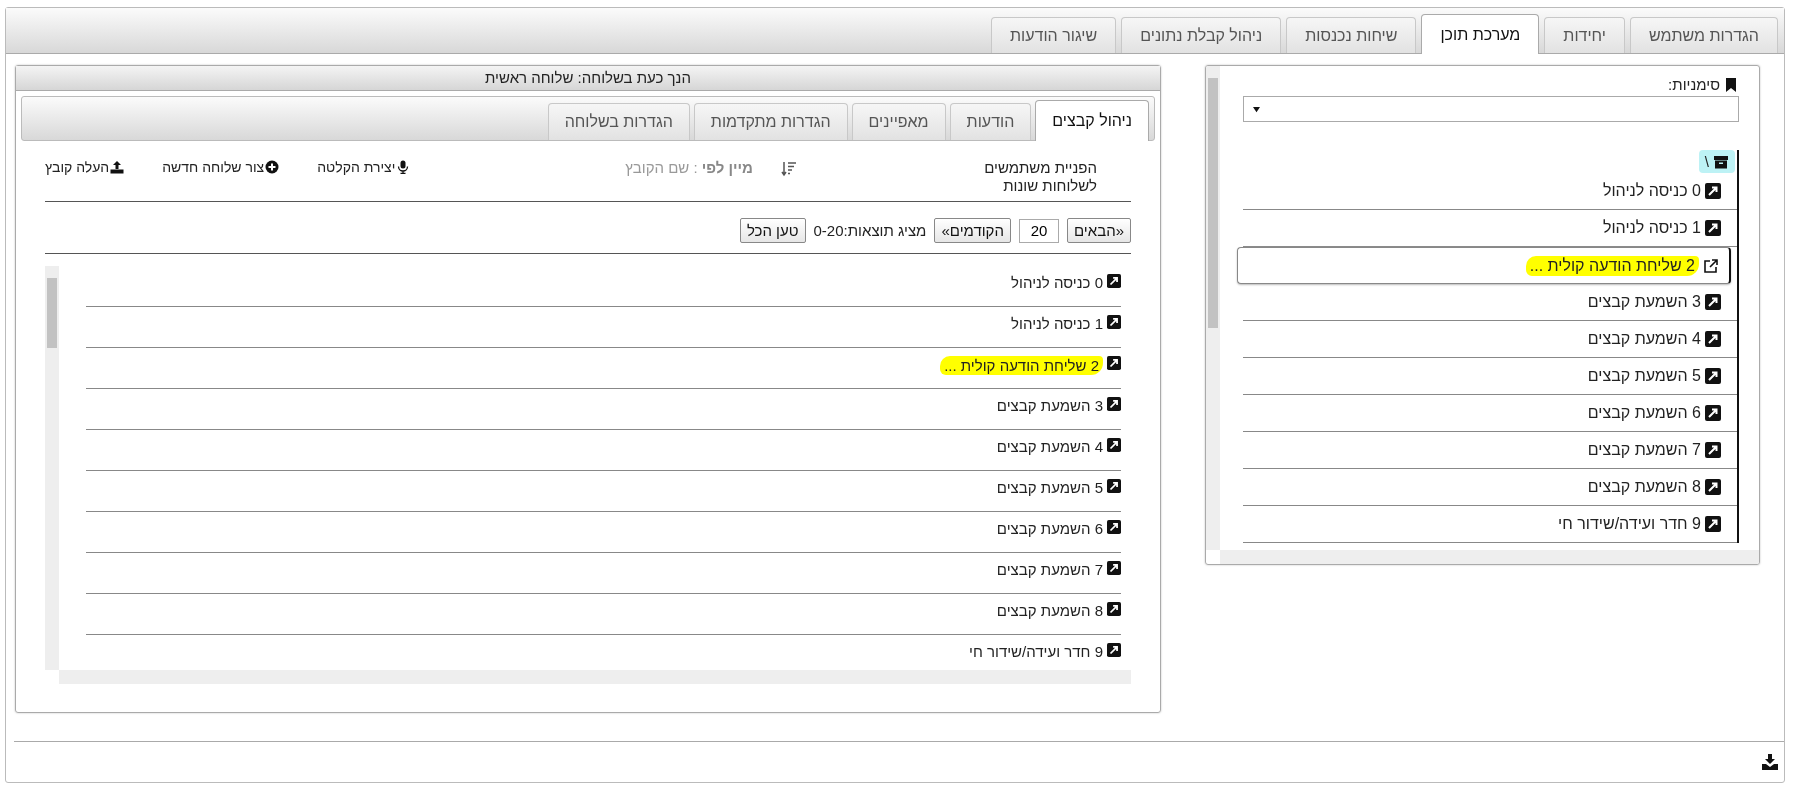 This screenshot has width=1795, height=790. What do you see at coordinates (1644, 450) in the screenshot?
I see `tree-item-label: 7 השמעת קבצים` at bounding box center [1644, 450].